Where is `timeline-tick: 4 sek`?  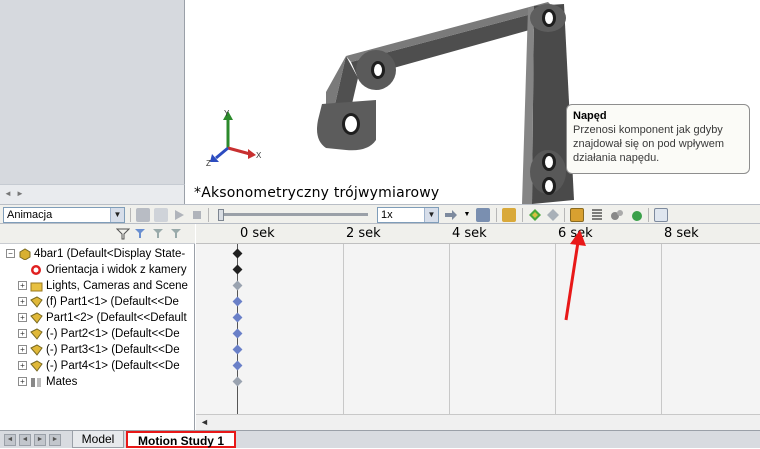 timeline-tick: 4 sek is located at coordinates (469, 233).